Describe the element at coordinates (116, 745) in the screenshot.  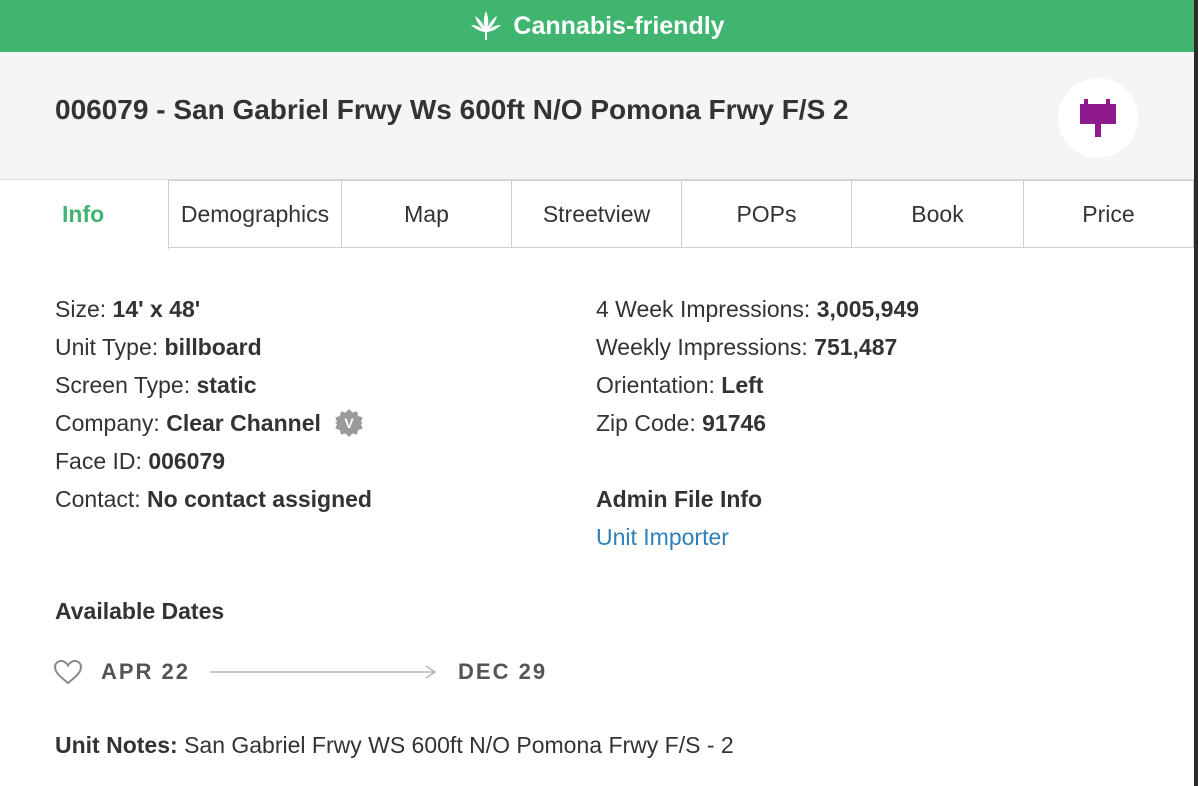
I see `unit-notes-label: Unit Notes:` at that location.